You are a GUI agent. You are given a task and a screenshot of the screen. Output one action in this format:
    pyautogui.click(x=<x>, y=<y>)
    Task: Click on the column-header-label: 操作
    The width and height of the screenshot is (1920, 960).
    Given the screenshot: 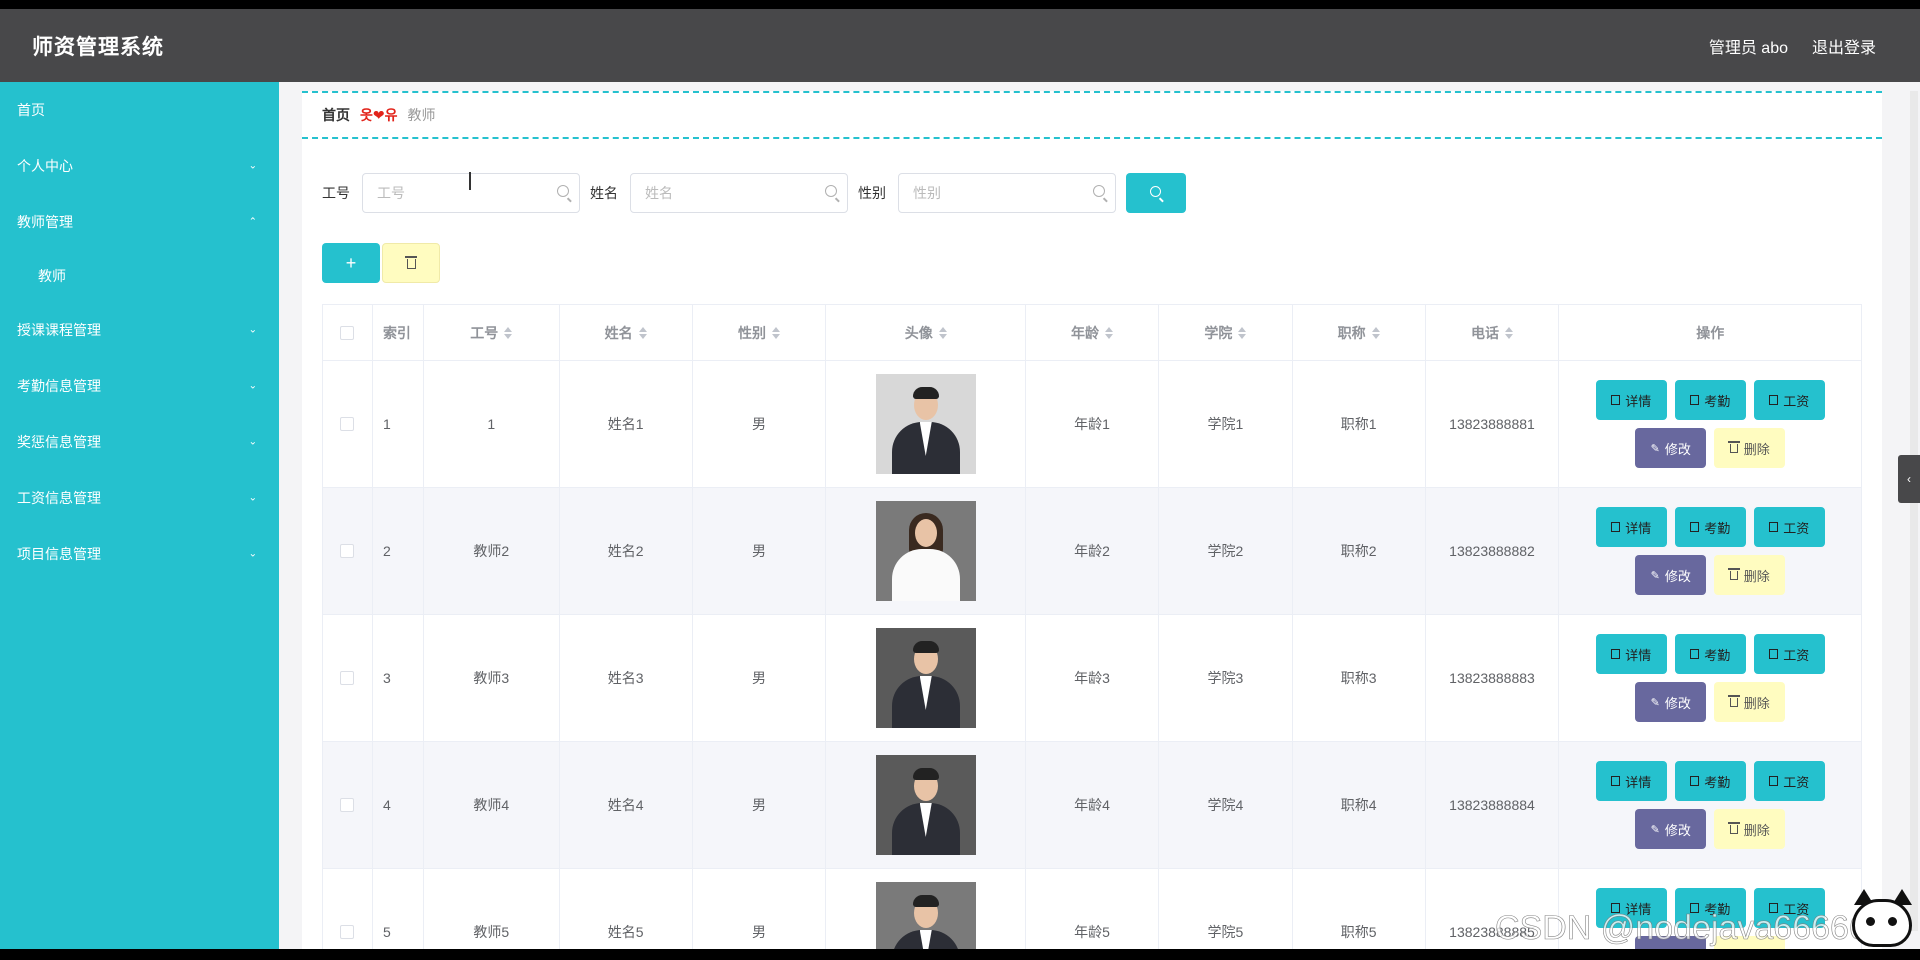 What is the action you would take?
    pyautogui.click(x=1710, y=332)
    